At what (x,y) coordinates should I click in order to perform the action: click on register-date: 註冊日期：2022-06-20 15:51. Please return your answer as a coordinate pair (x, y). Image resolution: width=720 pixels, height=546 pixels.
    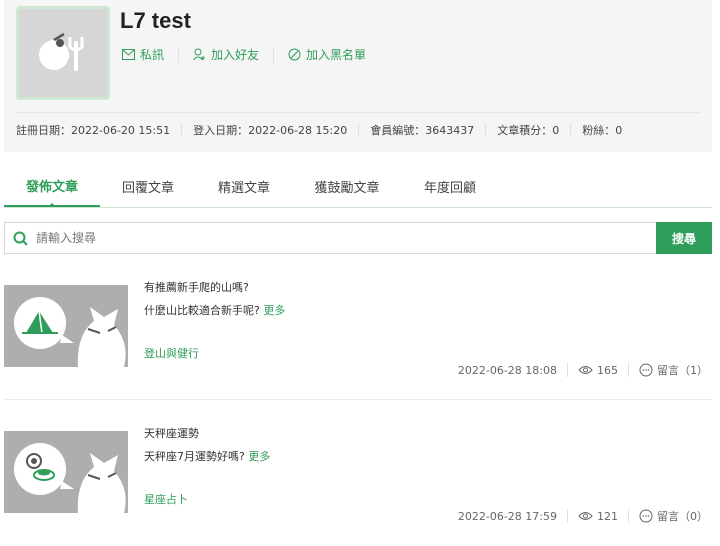
    Looking at the image, I should click on (93, 130).